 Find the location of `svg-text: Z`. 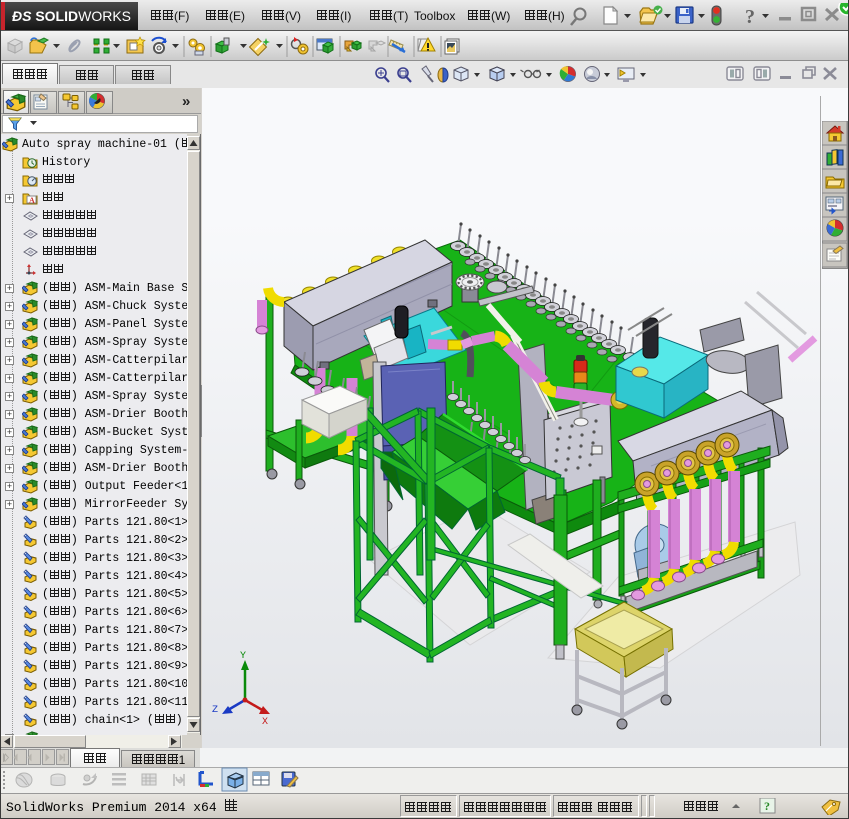

svg-text: Z is located at coordinates (215, 710).